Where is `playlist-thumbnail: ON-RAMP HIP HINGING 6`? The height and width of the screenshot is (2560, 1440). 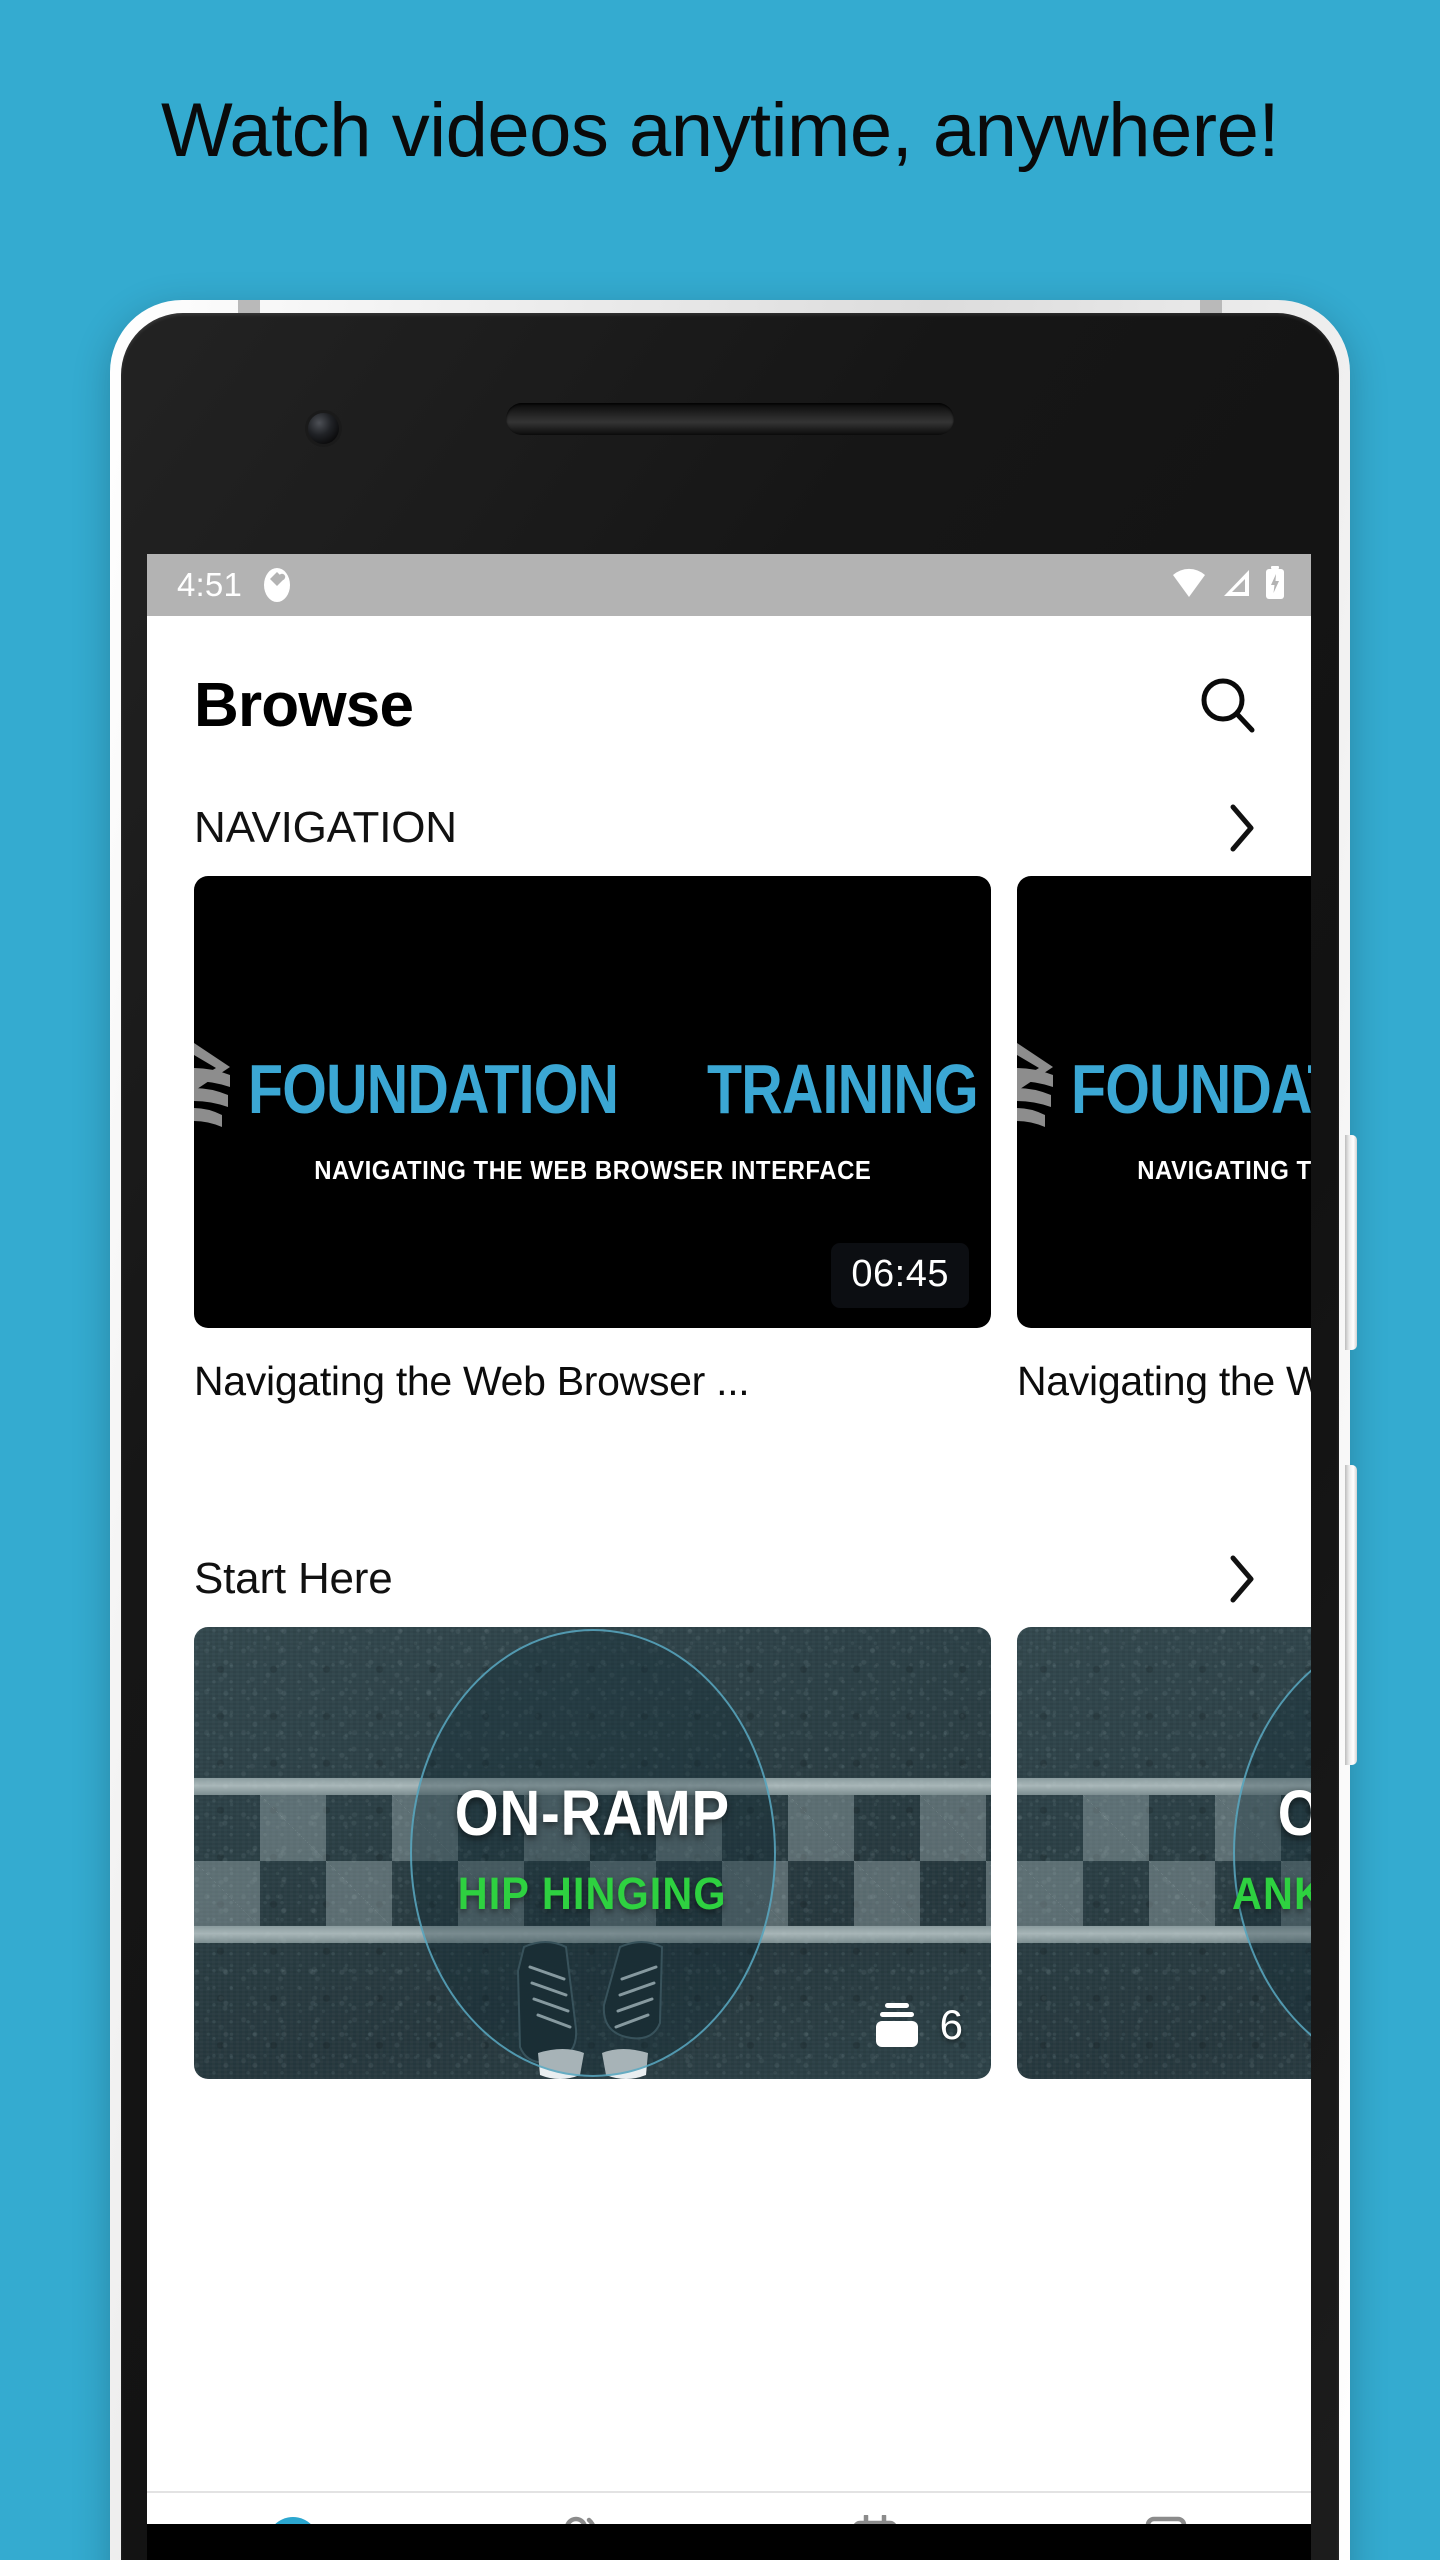 playlist-thumbnail: ON-RAMP HIP HINGING 6 is located at coordinates (592, 1853).